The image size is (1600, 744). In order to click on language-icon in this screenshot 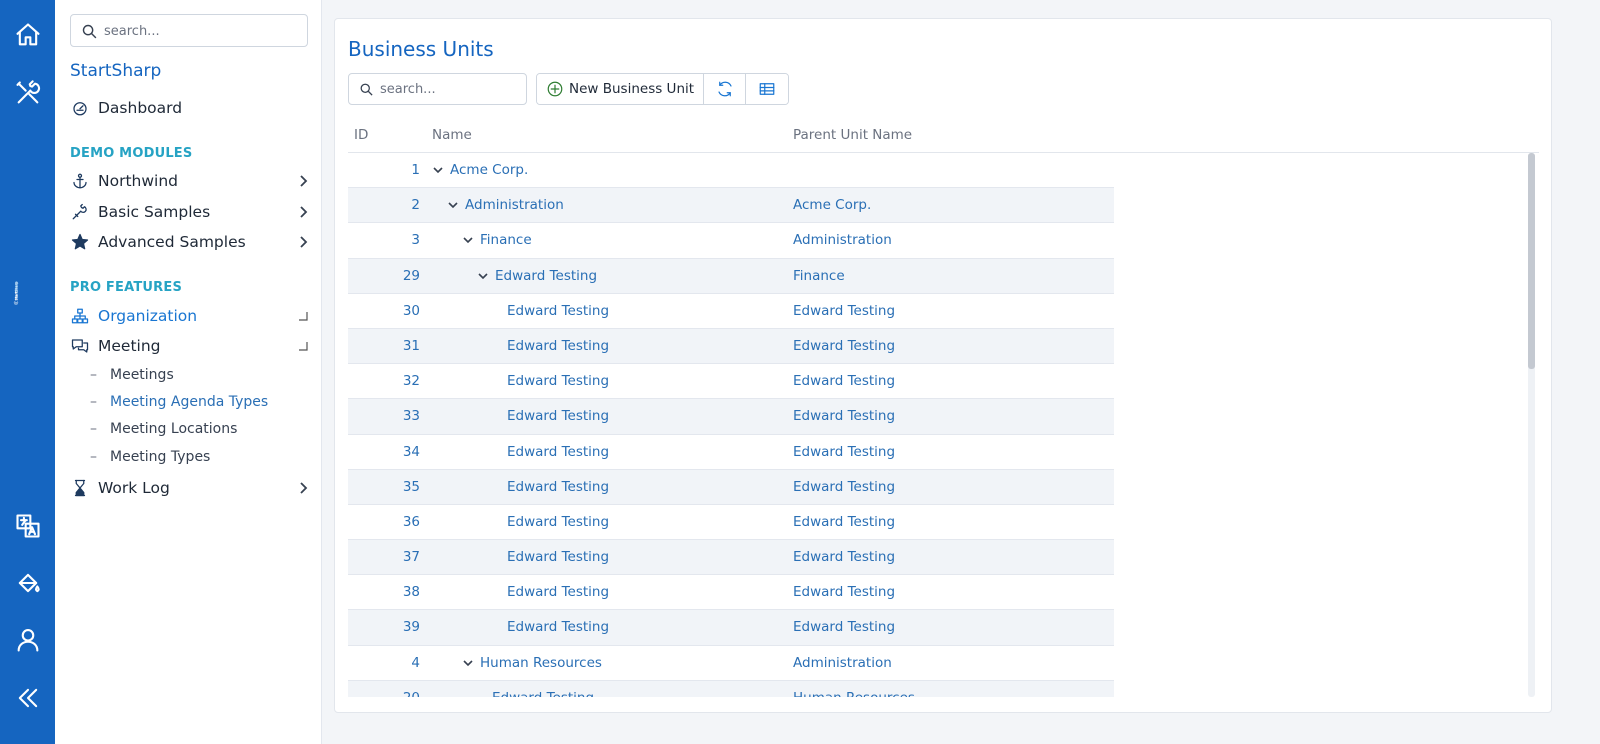, I will do `click(27, 526)`.